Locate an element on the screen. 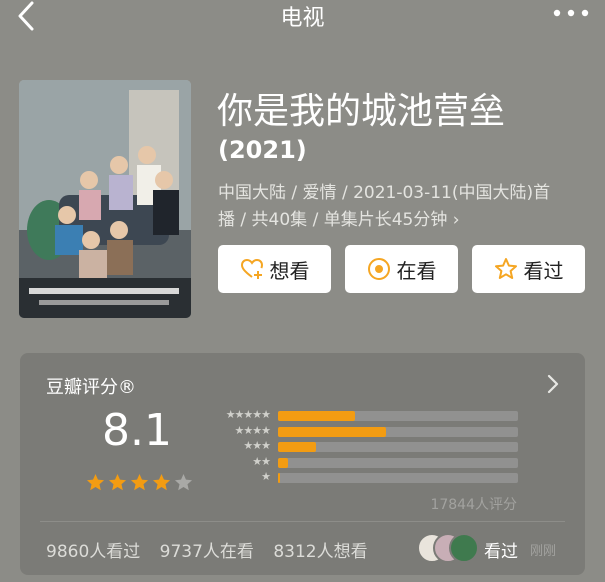 The image size is (605, 582). watching-button: 在看 is located at coordinates (401, 269).